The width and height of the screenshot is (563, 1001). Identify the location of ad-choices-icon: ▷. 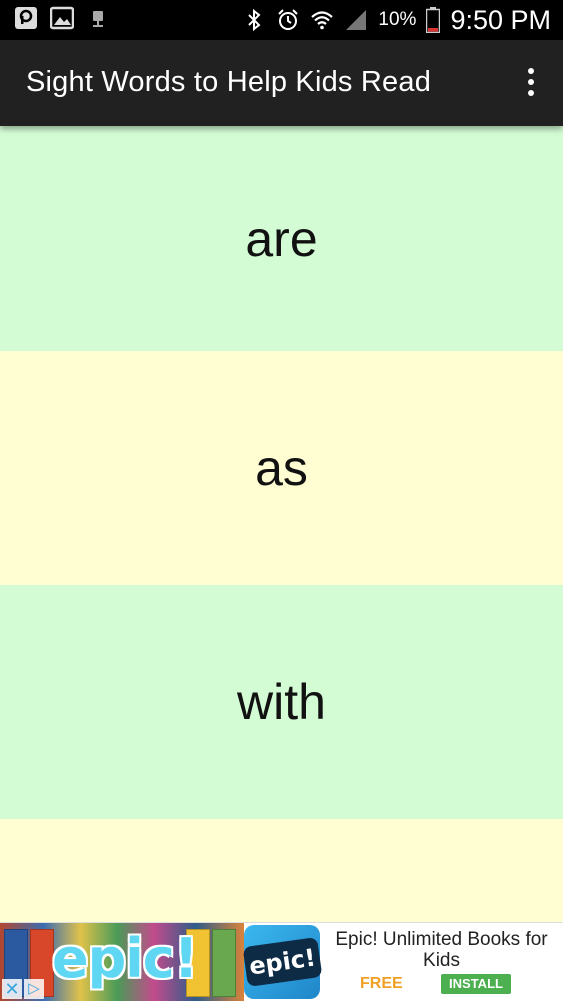
(34, 989).